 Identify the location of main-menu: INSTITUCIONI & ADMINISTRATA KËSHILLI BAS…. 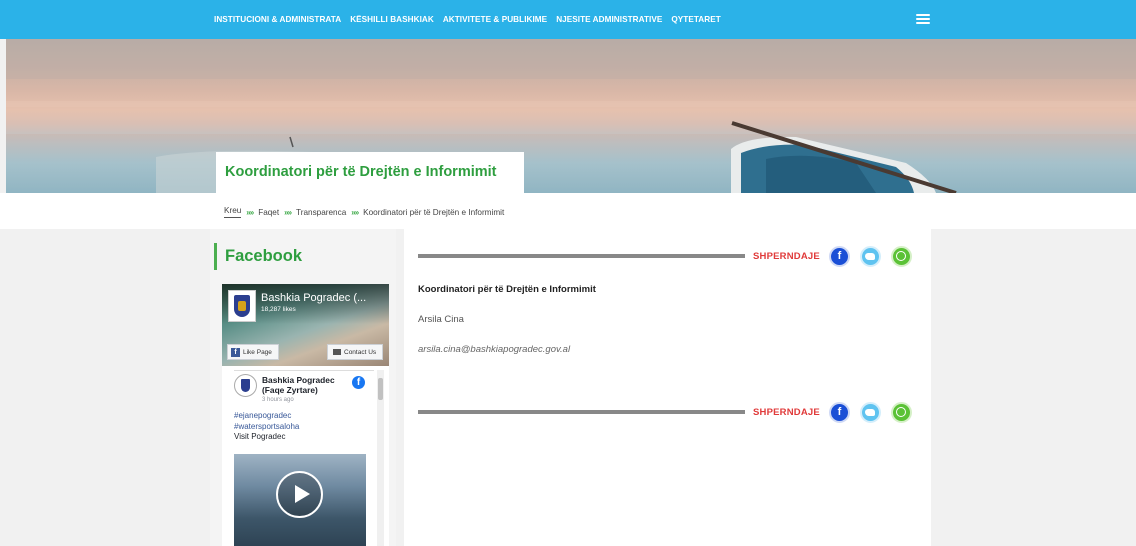
(467, 19).